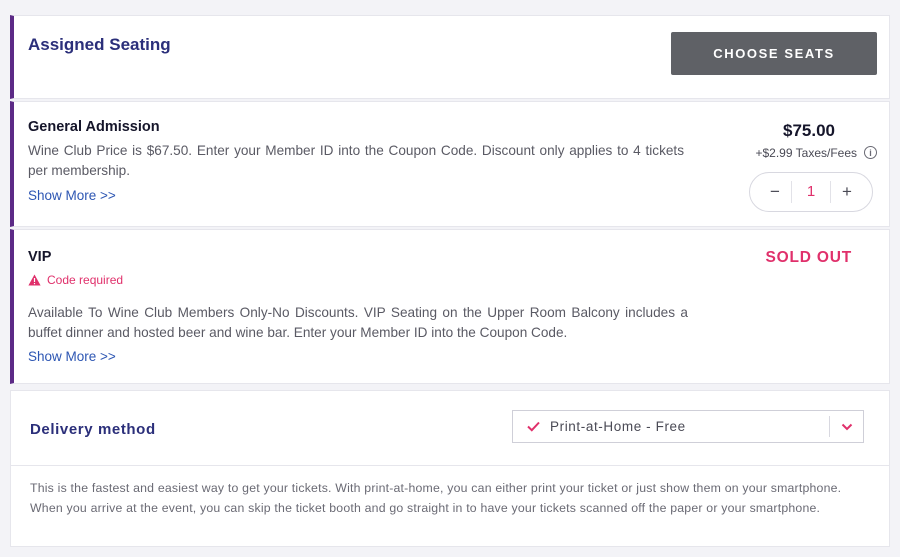  Describe the element at coordinates (847, 192) in the screenshot. I see `increment-button: +` at that location.